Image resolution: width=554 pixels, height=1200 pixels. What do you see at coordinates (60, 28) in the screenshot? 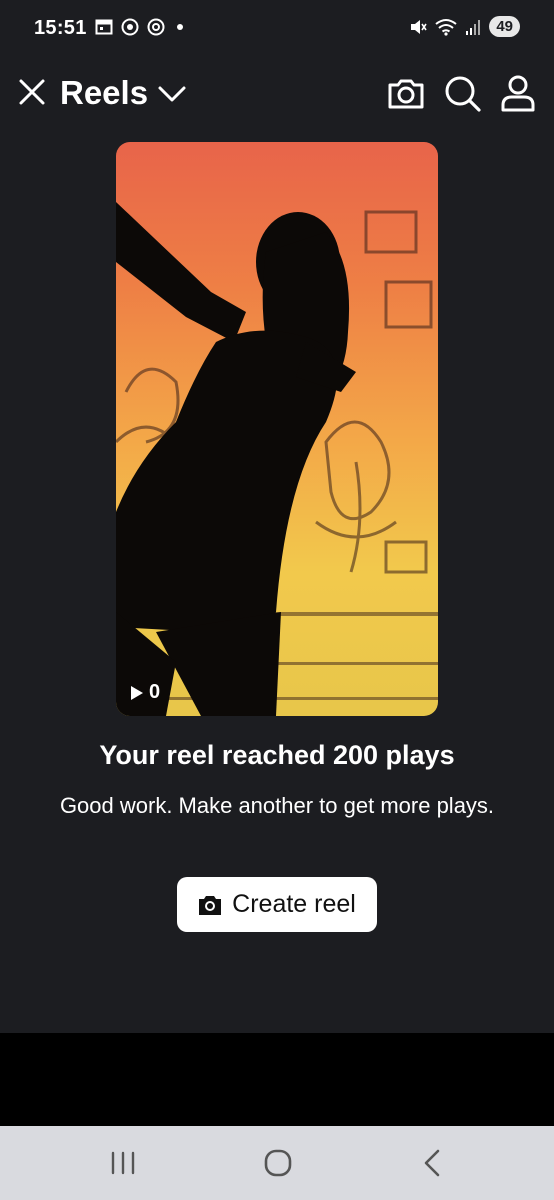
I see `status-time: 15:51` at bounding box center [60, 28].